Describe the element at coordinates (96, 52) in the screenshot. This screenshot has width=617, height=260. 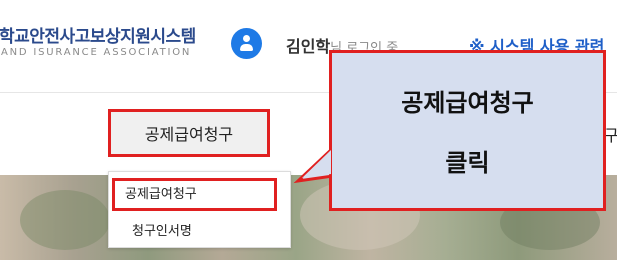
I see `site-logo-subtitle: AND ISURANCE ASSOCIATION` at that location.